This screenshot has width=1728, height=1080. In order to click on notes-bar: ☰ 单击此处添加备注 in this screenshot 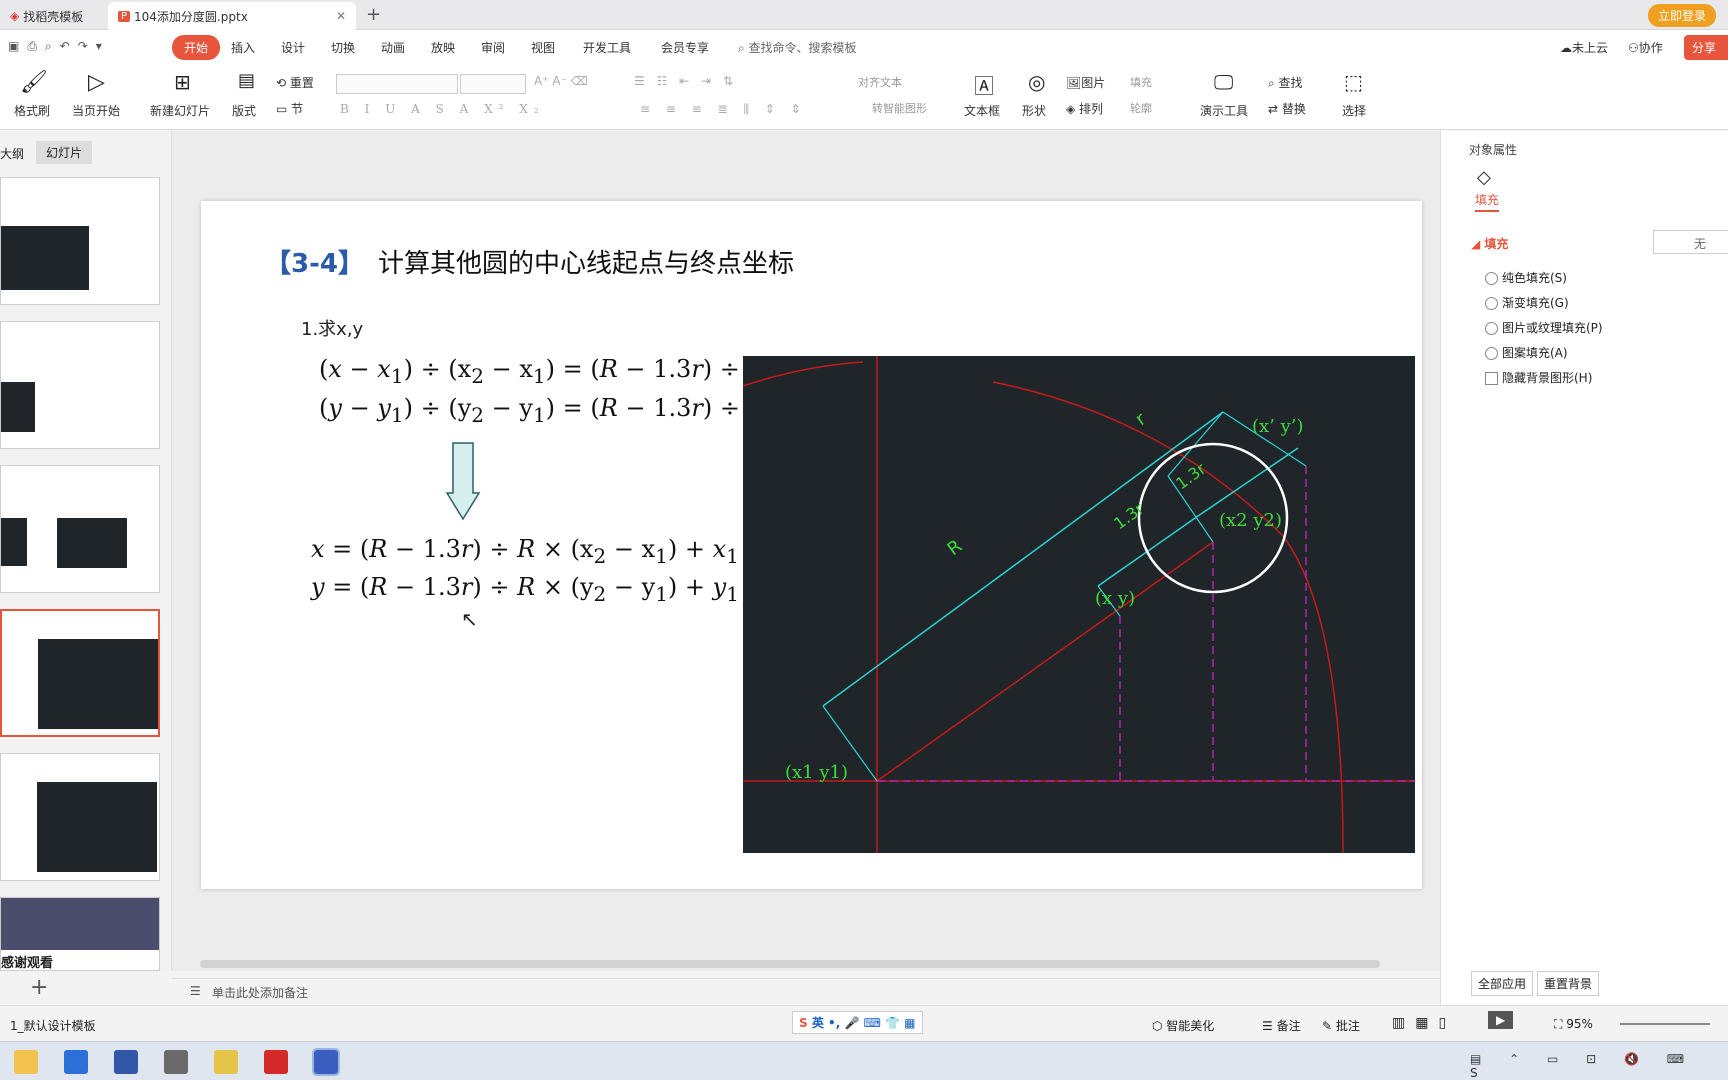, I will do `click(806, 991)`.